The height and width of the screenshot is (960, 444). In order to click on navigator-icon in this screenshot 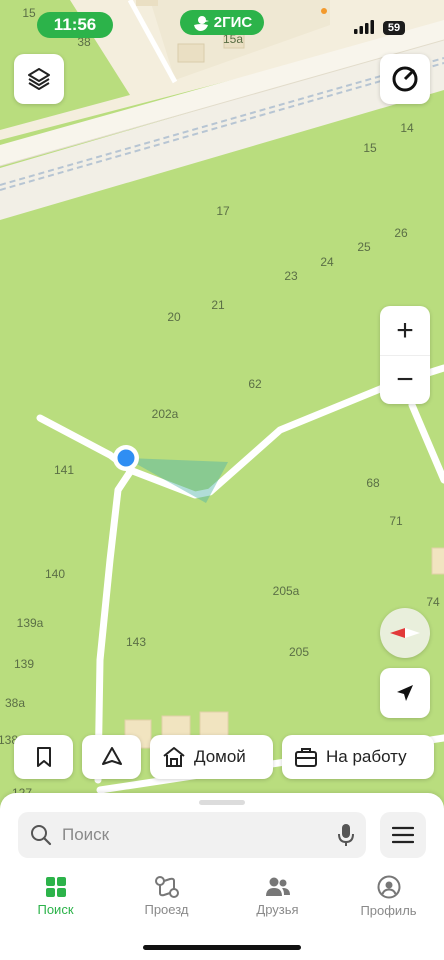, I will do `click(111, 756)`.